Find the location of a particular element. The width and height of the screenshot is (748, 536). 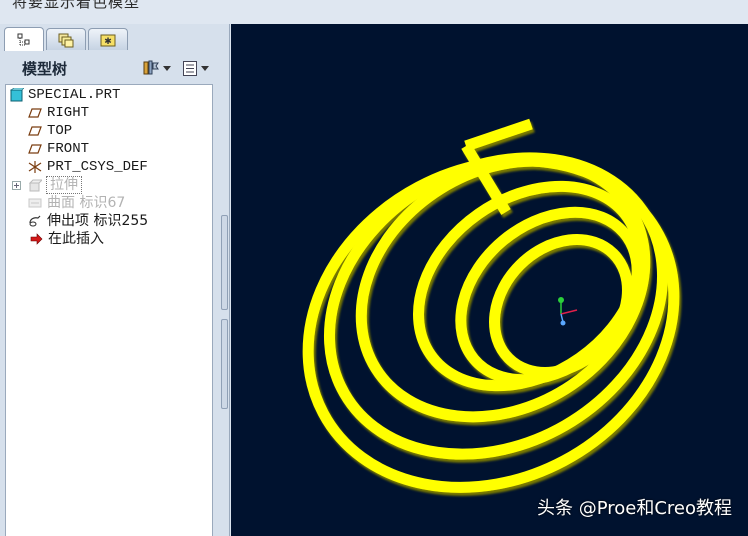

tree-item-csys: PRT_CSYS_DEF is located at coordinates (109, 167).